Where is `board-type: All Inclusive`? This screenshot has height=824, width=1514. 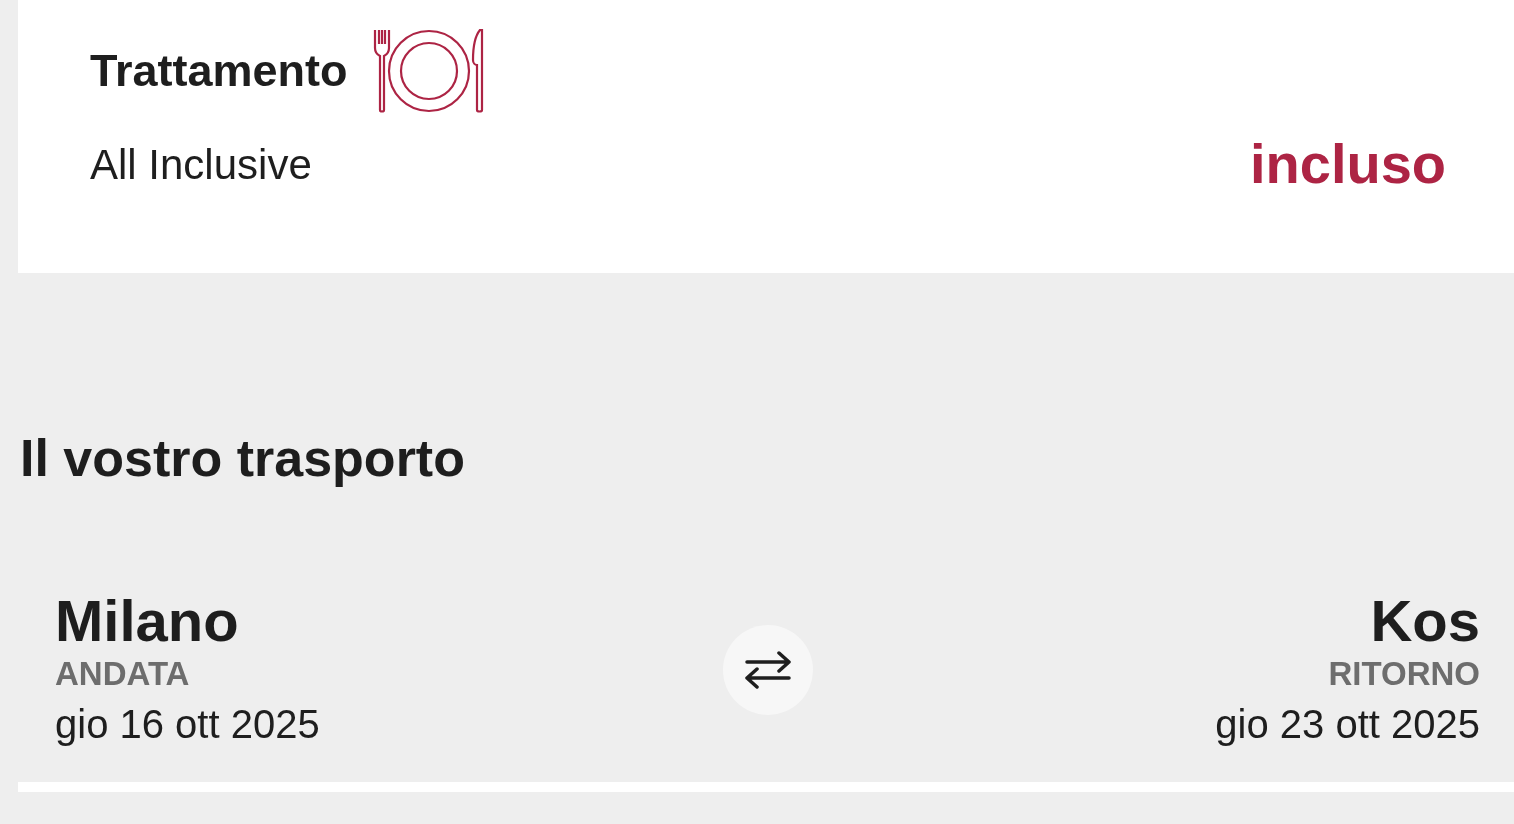
board-type: All Inclusive is located at coordinates (201, 164).